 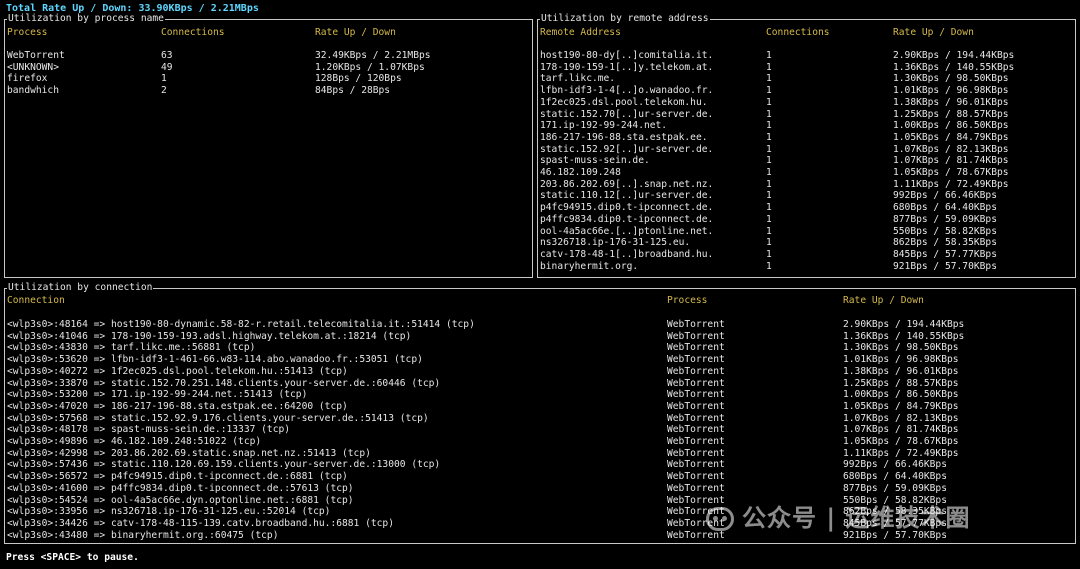 What do you see at coordinates (901, 395) in the screenshot?
I see `connection-row-cell: 1.00KBps / 86.50KBps` at bounding box center [901, 395].